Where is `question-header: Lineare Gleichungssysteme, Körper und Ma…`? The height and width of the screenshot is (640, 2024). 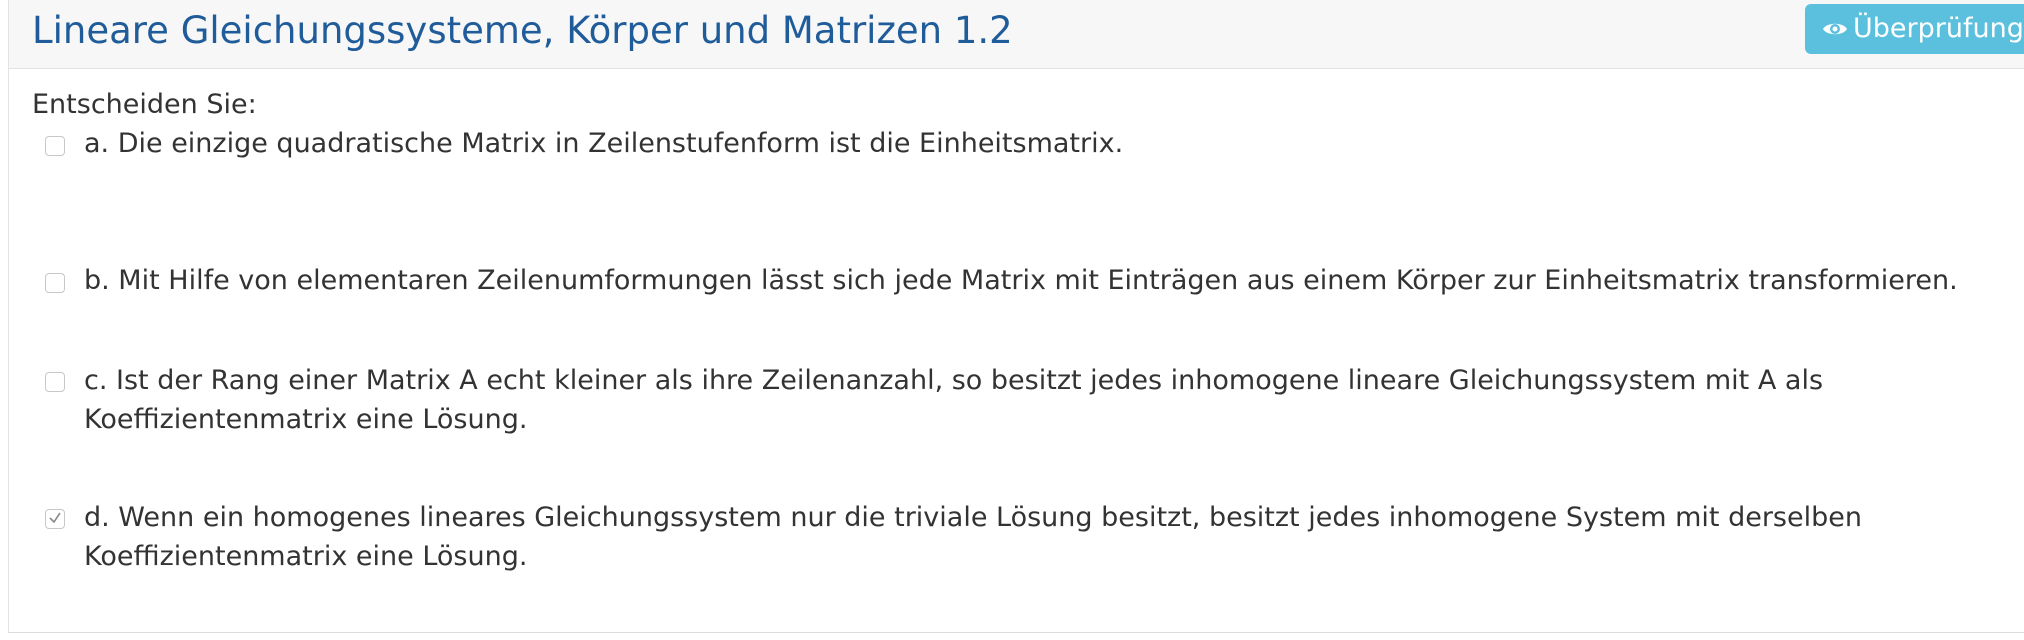 question-header: Lineare Gleichungssysteme, Körper und Ma… is located at coordinates (1016, 34).